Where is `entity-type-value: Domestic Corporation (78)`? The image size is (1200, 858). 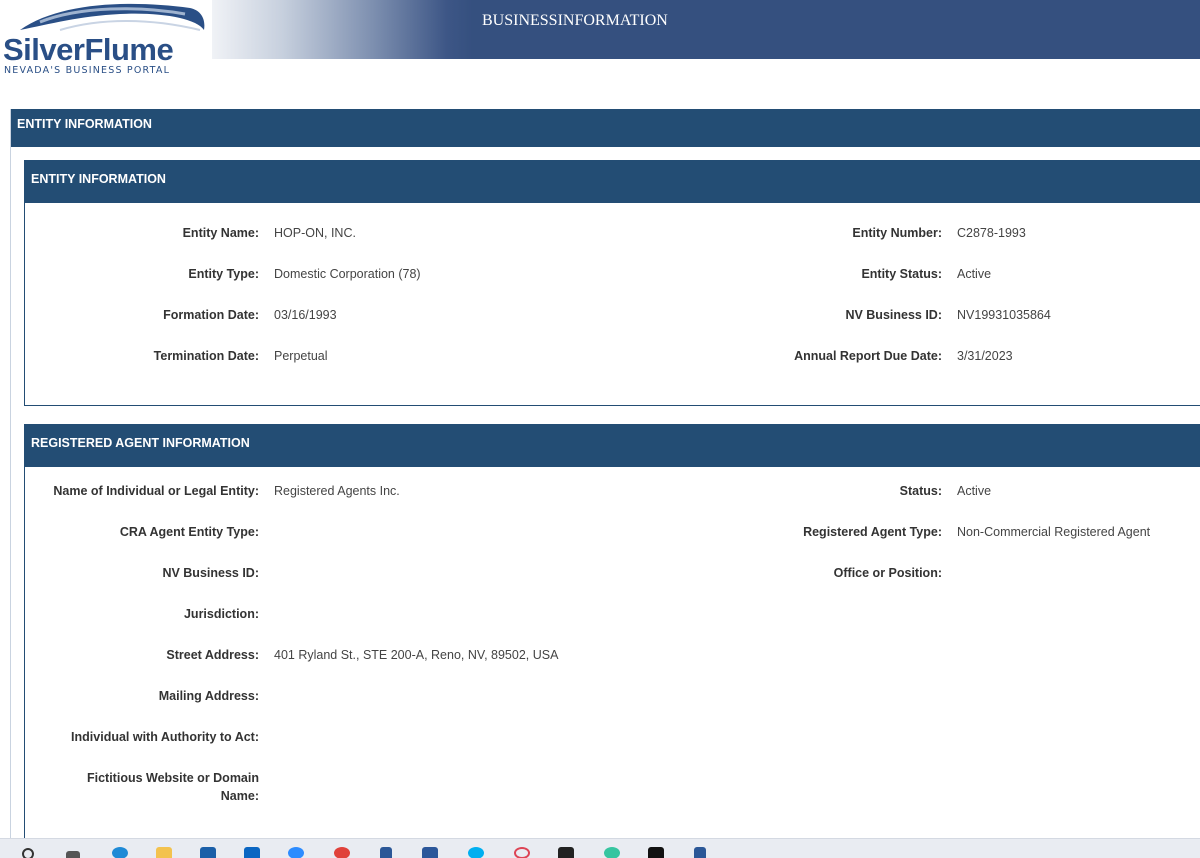 entity-type-value: Domestic Corporation (78) is located at coordinates (347, 274).